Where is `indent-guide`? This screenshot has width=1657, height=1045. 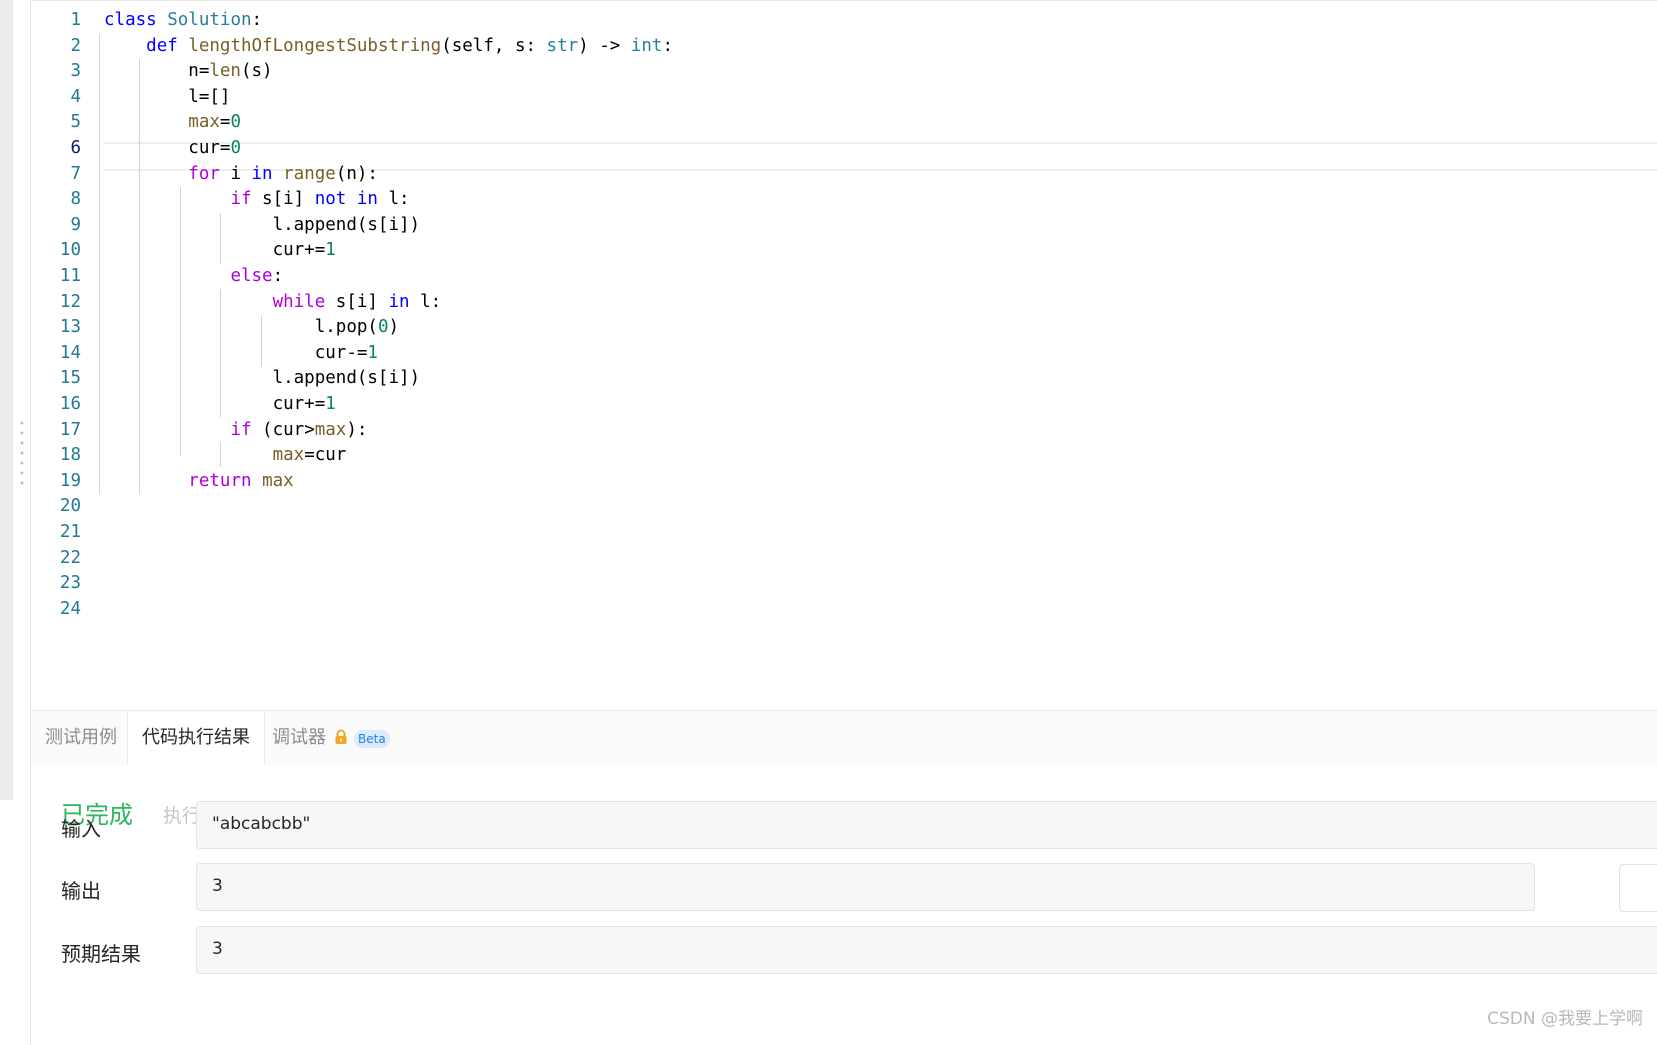
indent-guide is located at coordinates (99, 264).